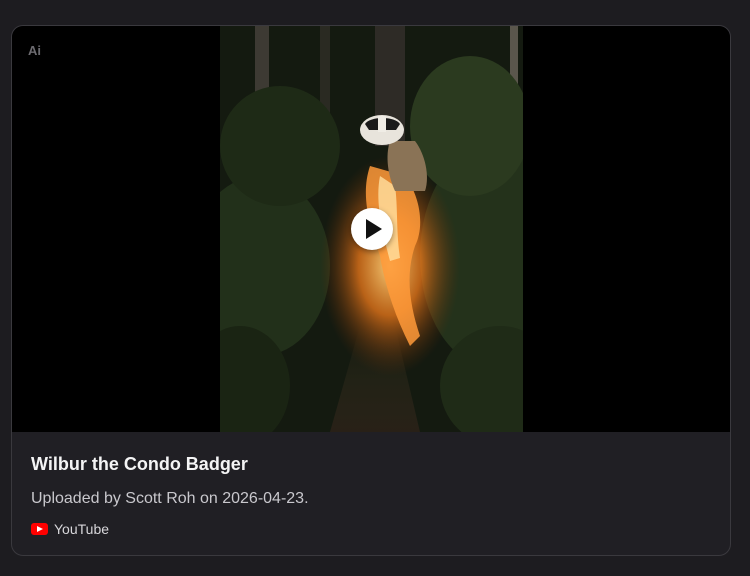  I want to click on upload-info: Uploaded by Scott Roh on 2026-04-23., so click(170, 498).